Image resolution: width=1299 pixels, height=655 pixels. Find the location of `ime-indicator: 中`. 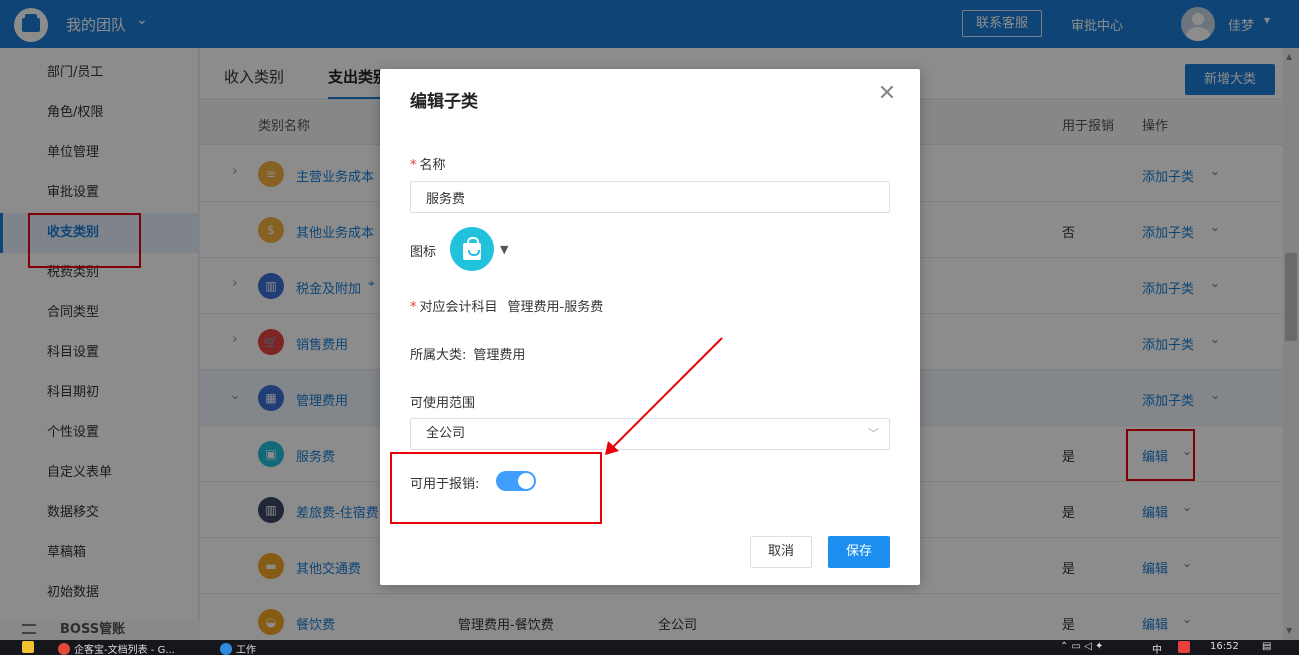

ime-indicator: 中 is located at coordinates (1157, 648).